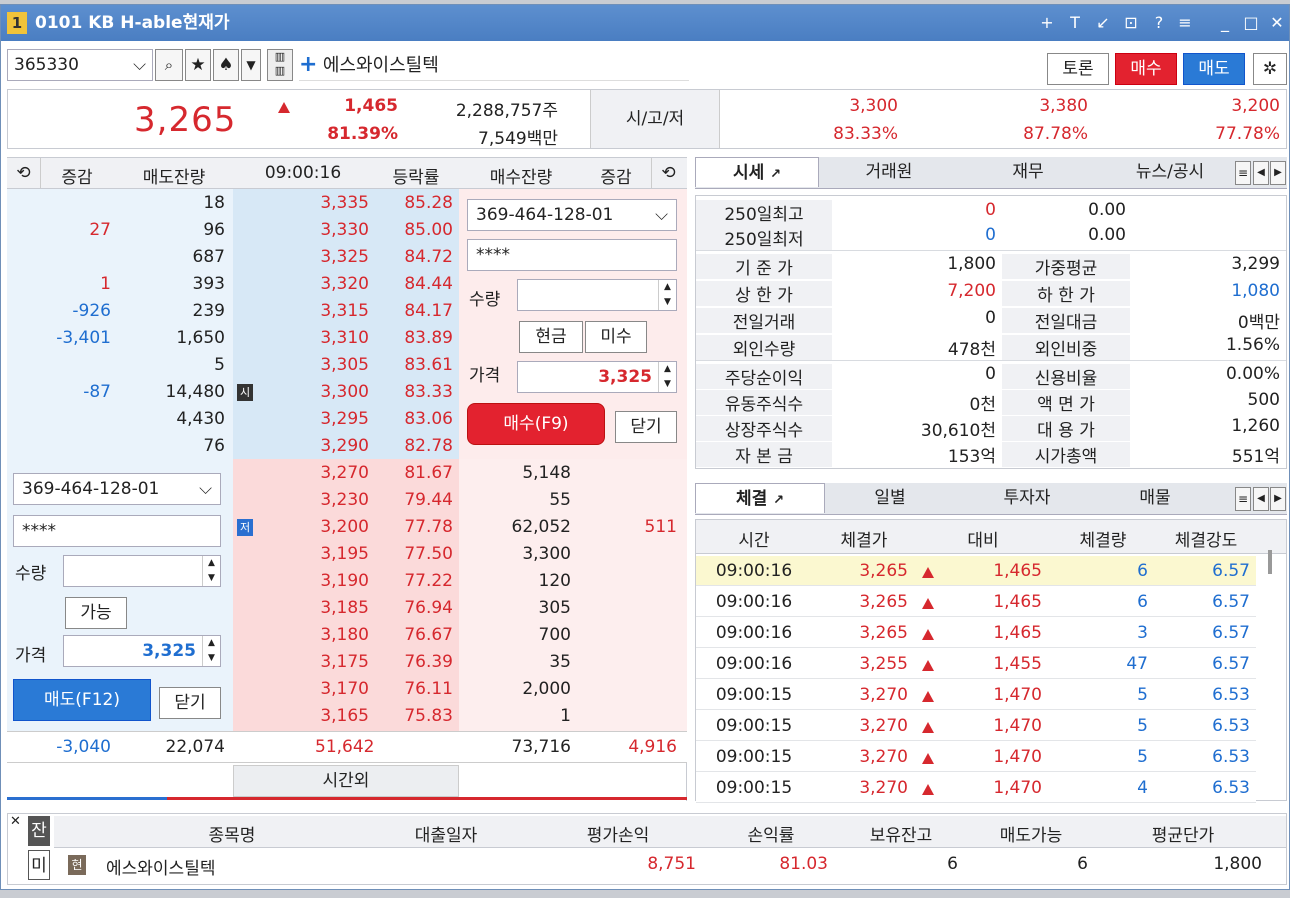  Describe the element at coordinates (251, 65) in the screenshot. I see `dropdown-icon: ▼` at that location.